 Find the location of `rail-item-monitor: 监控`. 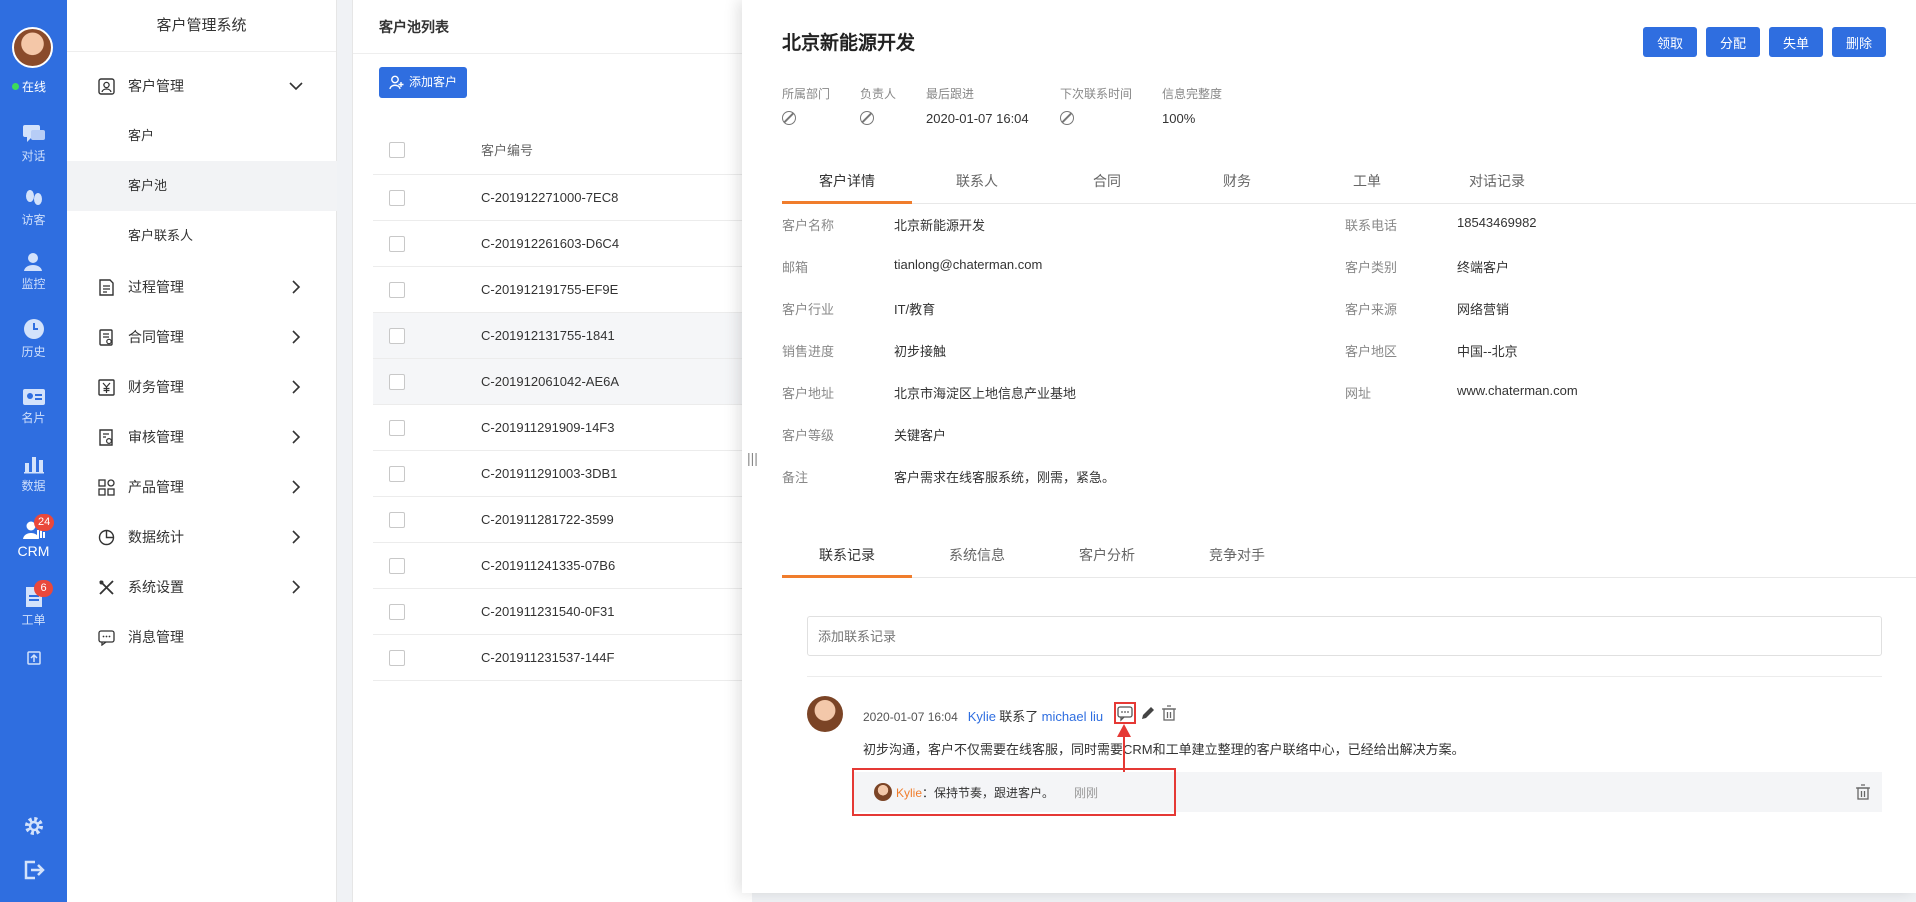

rail-item-monitor: 监控 is located at coordinates (33, 272).